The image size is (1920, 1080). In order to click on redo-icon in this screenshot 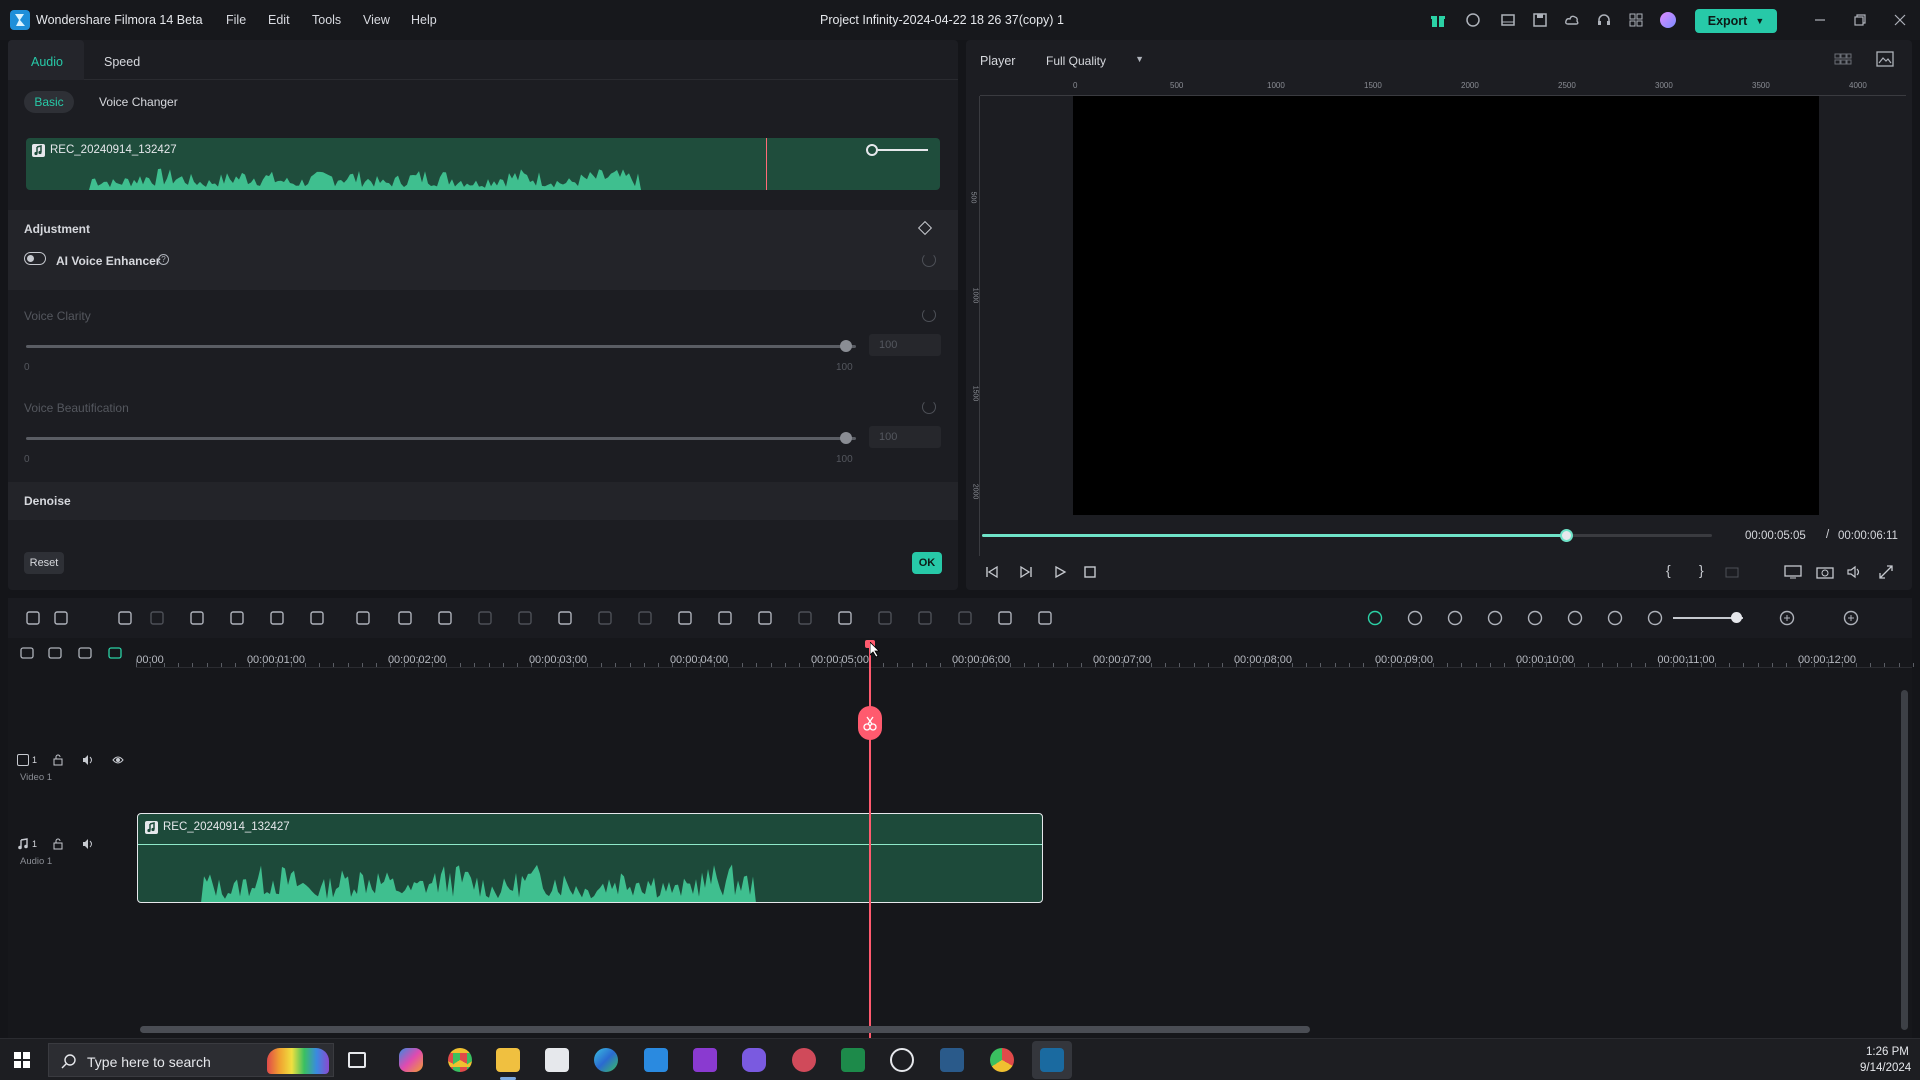, I will do `click(157, 618)`.